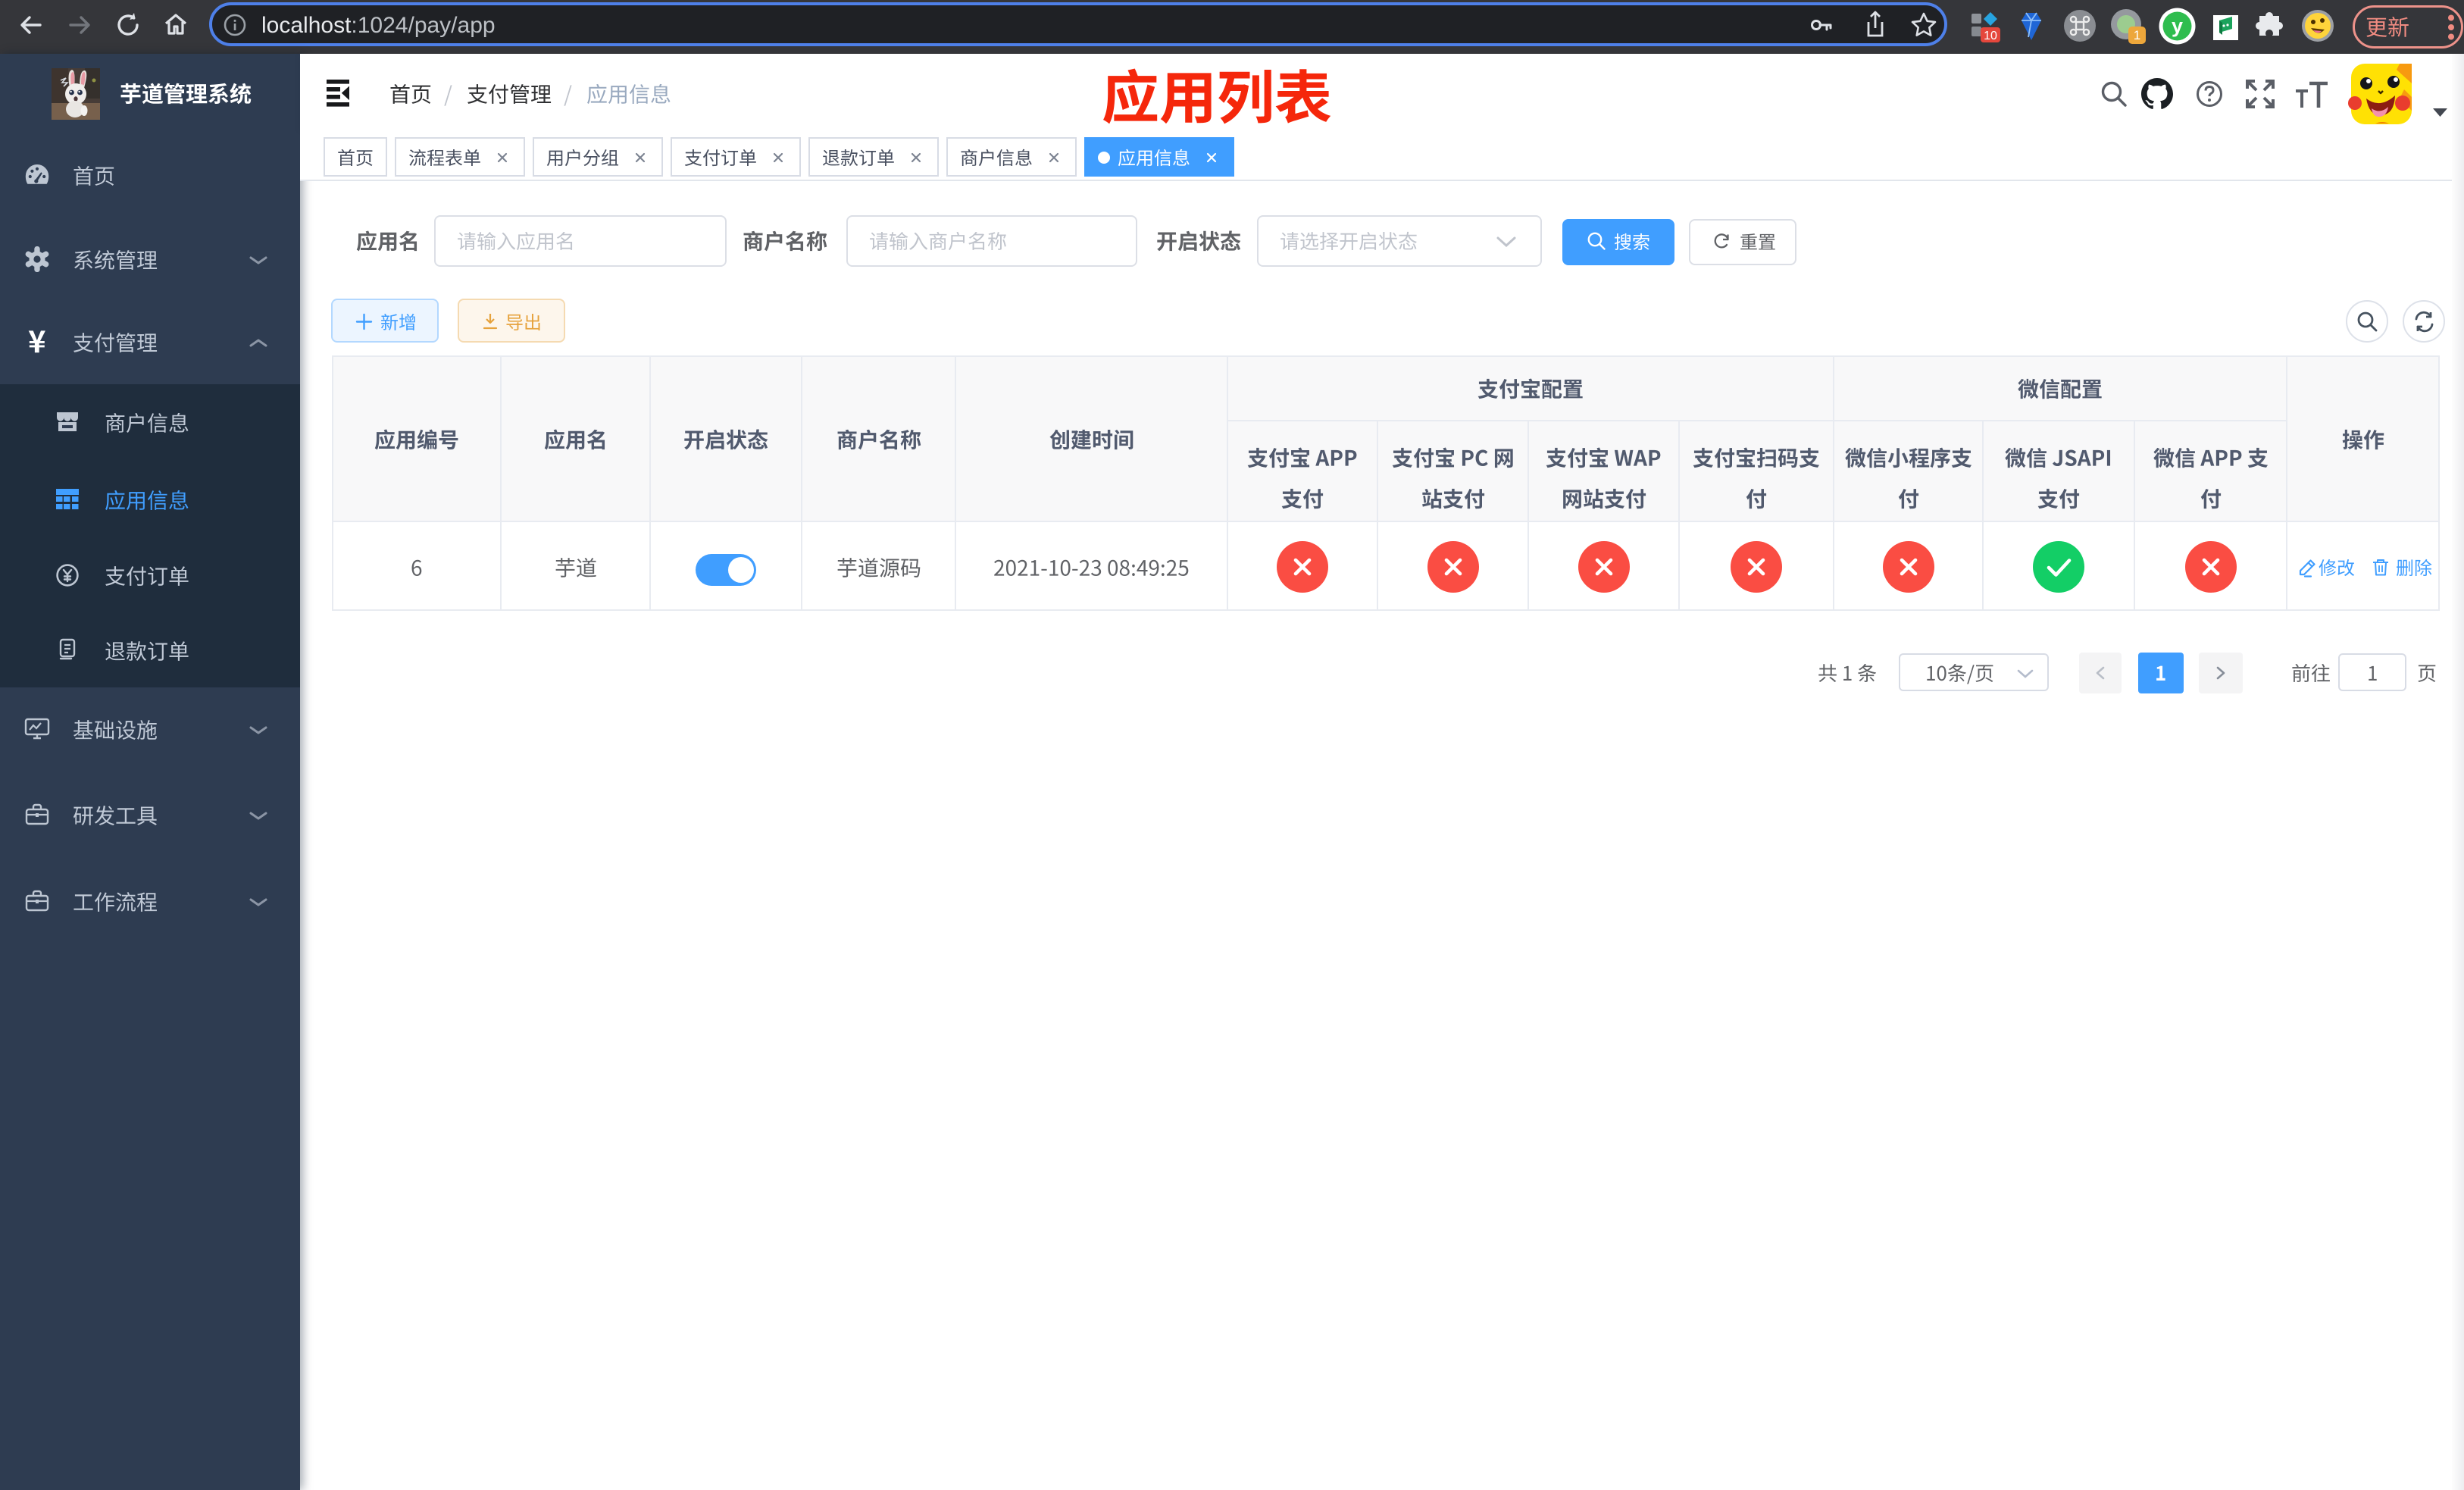  Describe the element at coordinates (1990, 36) in the screenshot. I see `svg-text: 10` at that location.